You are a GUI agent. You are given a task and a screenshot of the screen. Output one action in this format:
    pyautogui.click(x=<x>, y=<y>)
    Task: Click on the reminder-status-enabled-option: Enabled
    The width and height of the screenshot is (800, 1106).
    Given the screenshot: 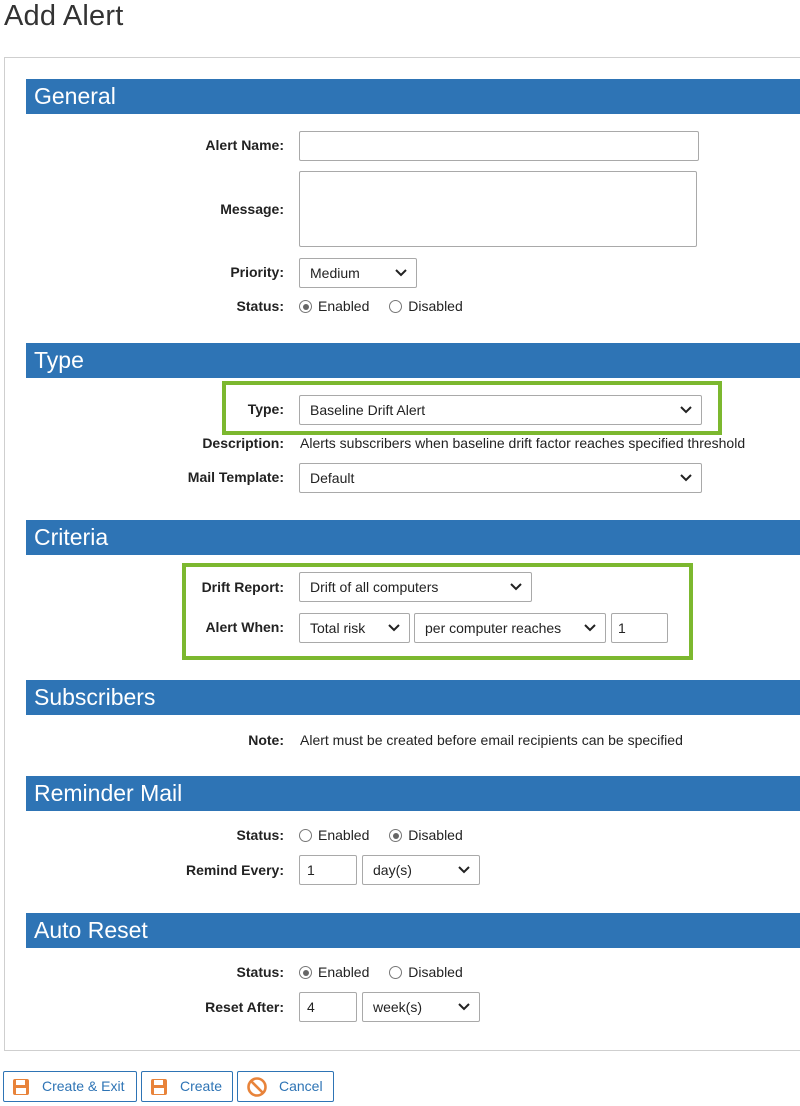 What is the action you would take?
    pyautogui.click(x=334, y=835)
    